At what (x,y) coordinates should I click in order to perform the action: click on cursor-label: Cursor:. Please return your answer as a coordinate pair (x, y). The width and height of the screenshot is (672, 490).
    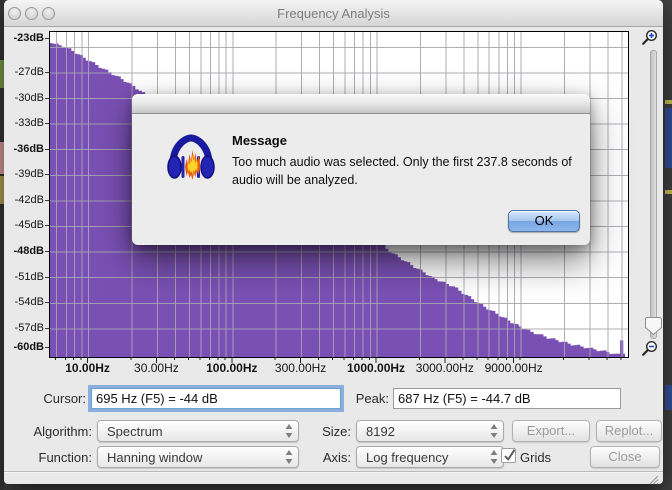
    Looking at the image, I should click on (64, 398).